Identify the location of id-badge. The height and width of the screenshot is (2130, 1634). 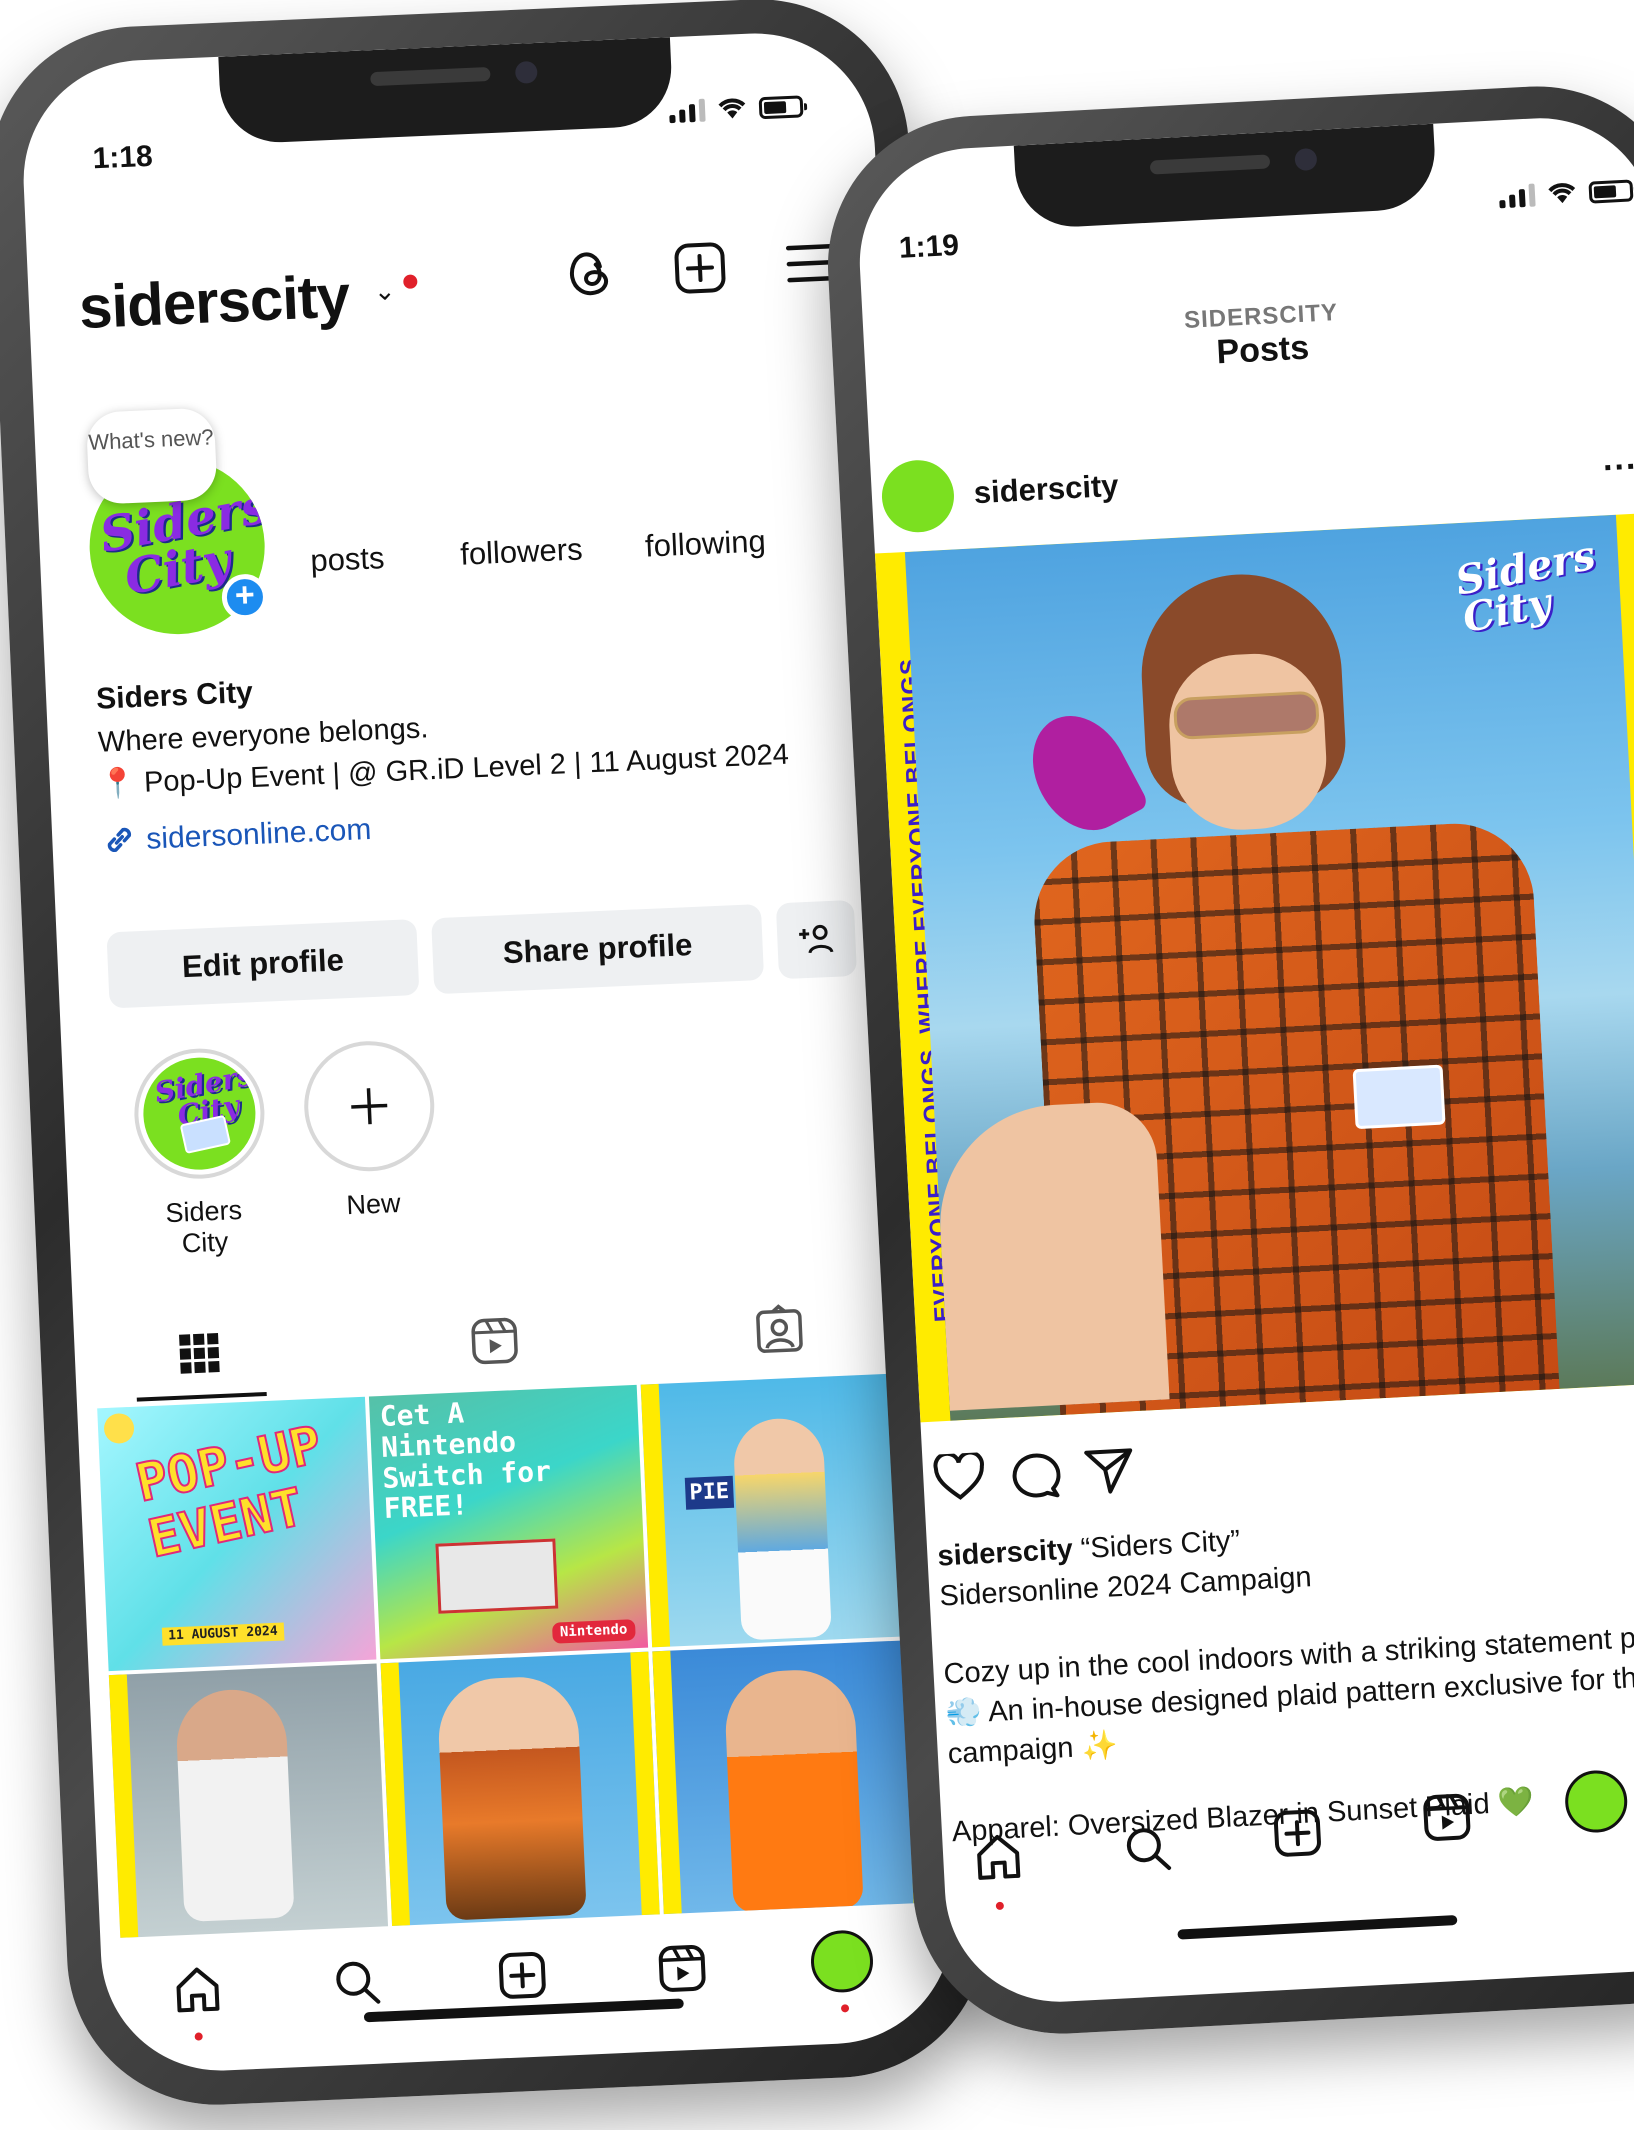
(1399, 1097).